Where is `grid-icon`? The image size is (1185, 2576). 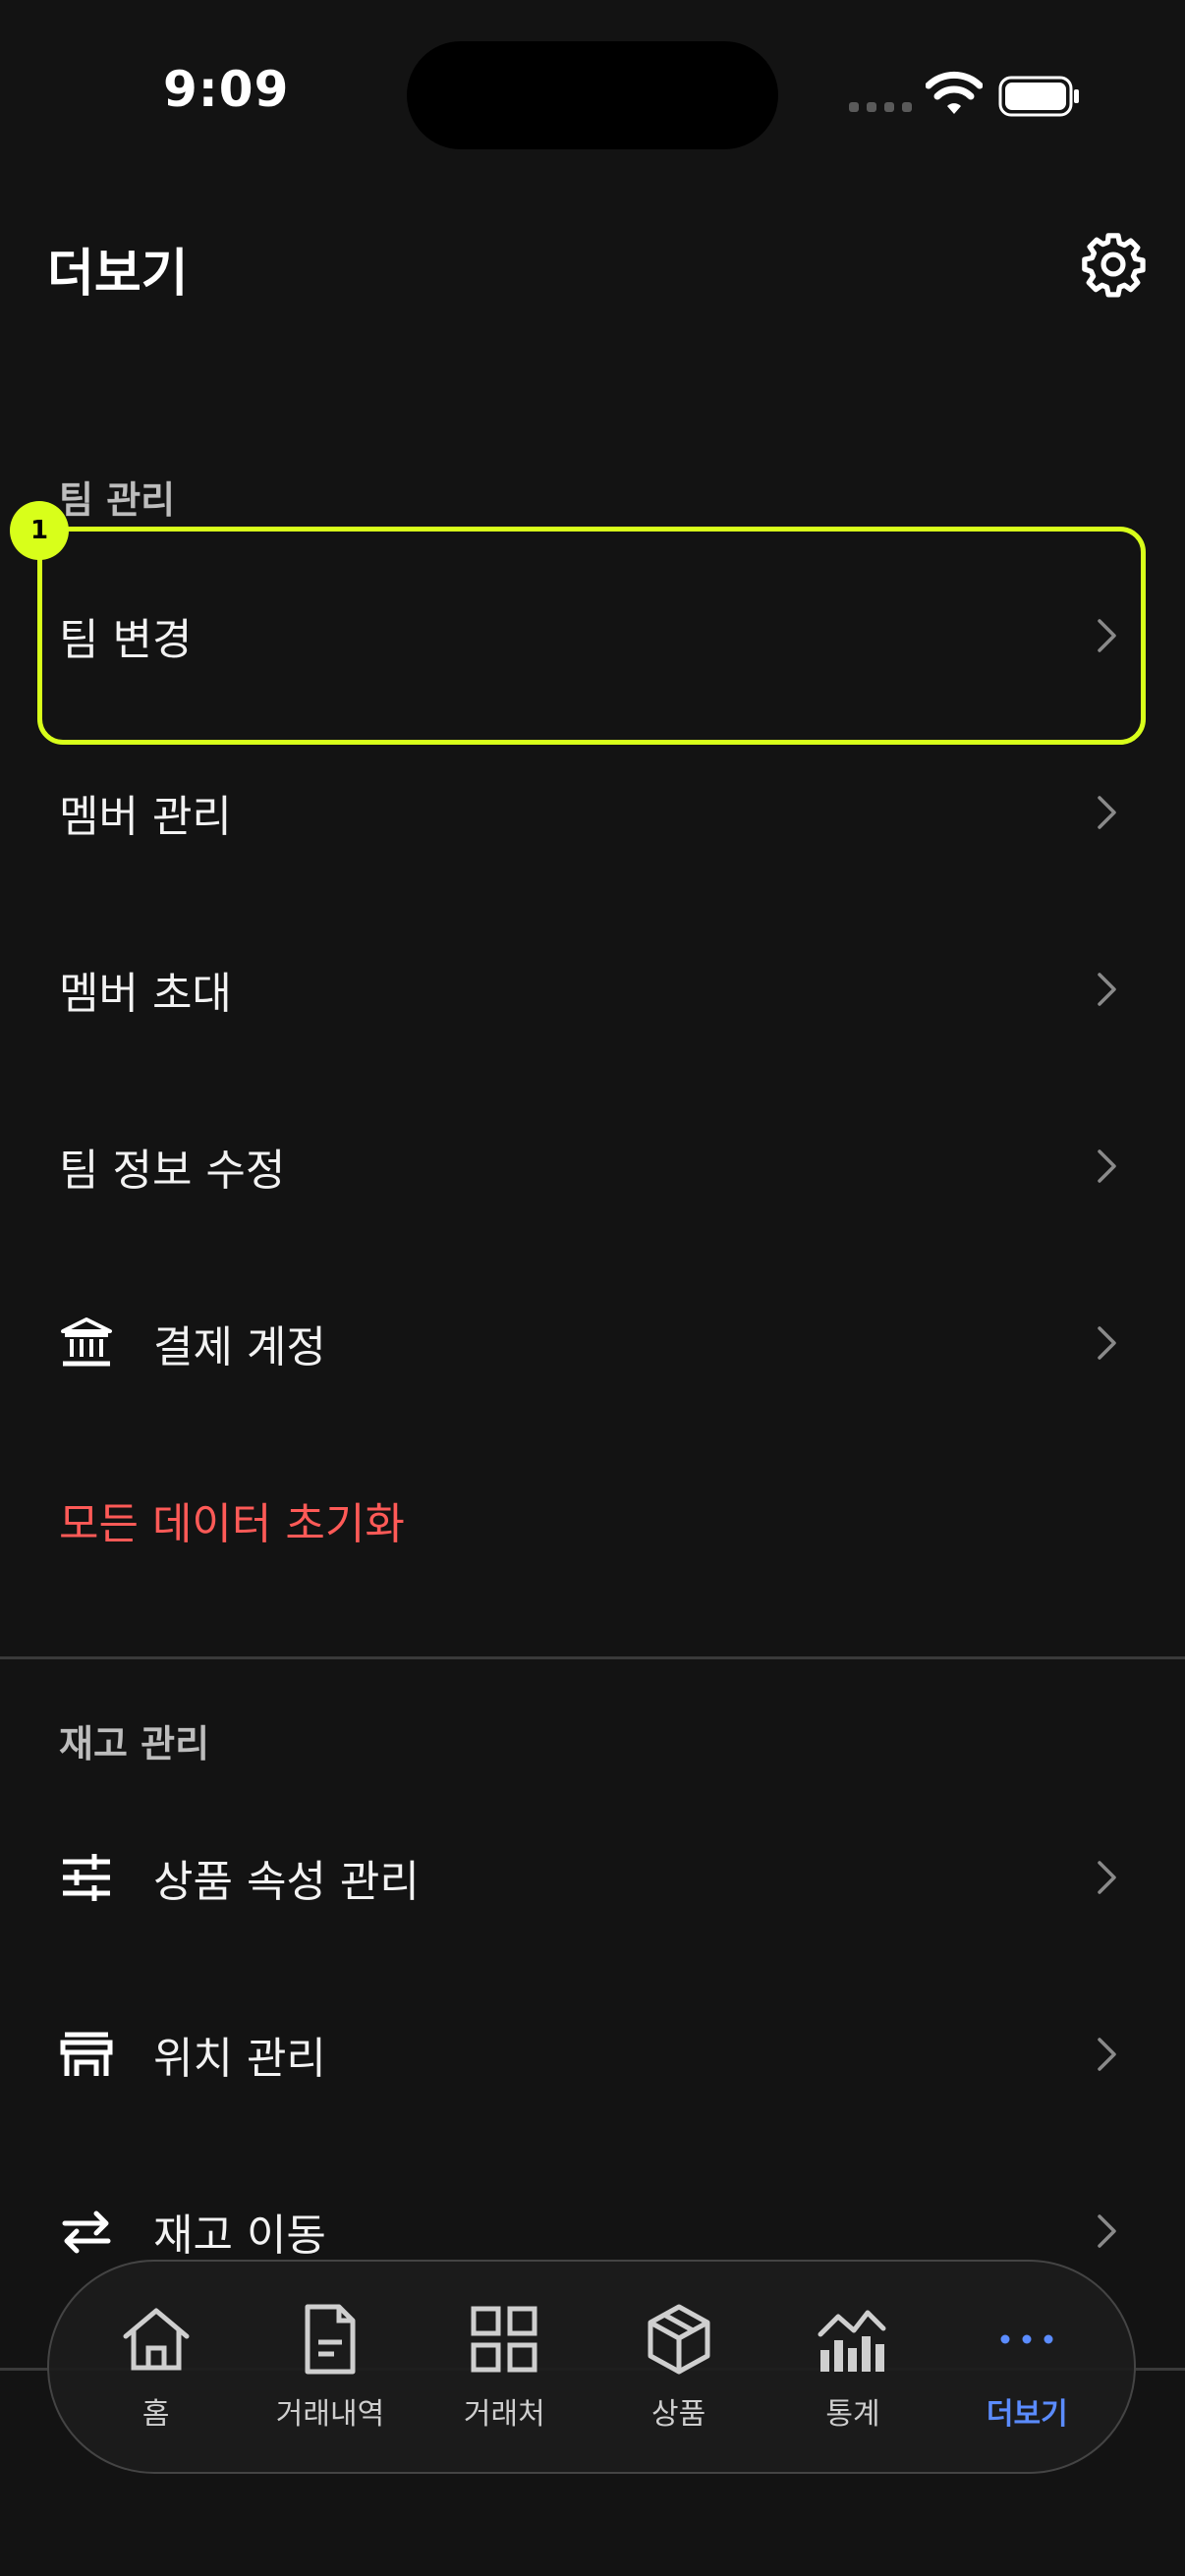 grid-icon is located at coordinates (504, 2339).